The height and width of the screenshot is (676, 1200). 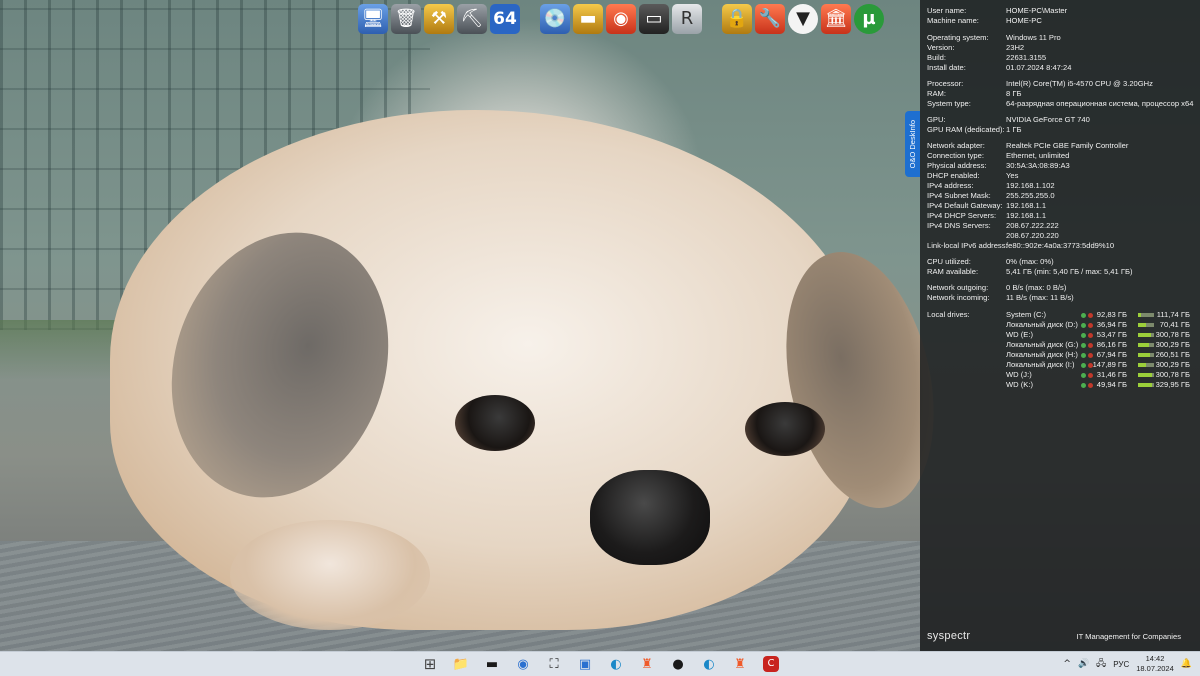 I want to click on brave-icon: ♜, so click(x=647, y=664).